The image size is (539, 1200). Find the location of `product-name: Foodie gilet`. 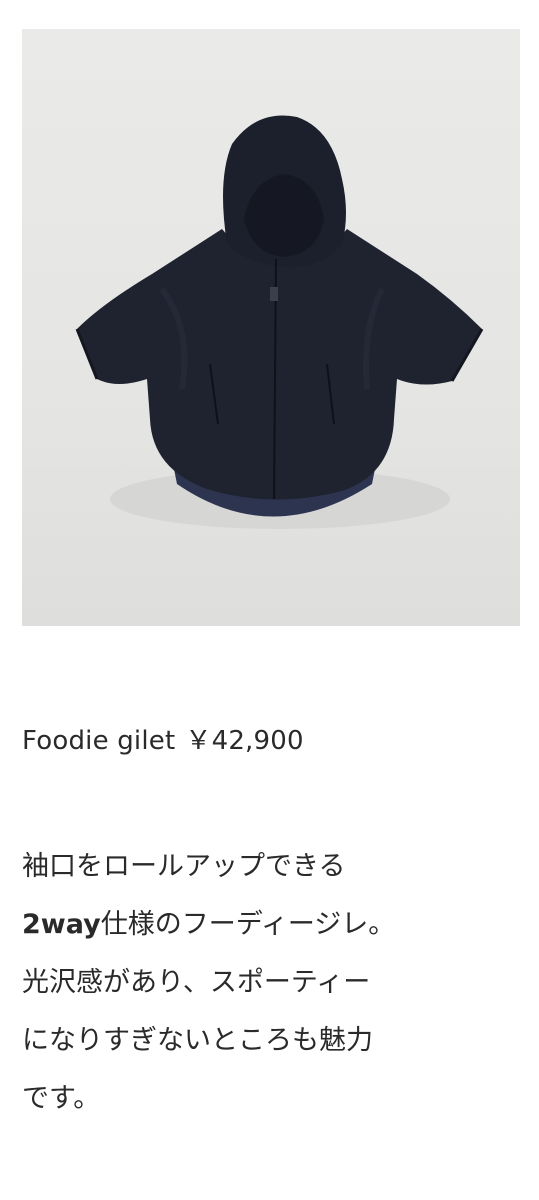

product-name: Foodie gilet is located at coordinates (99, 741).